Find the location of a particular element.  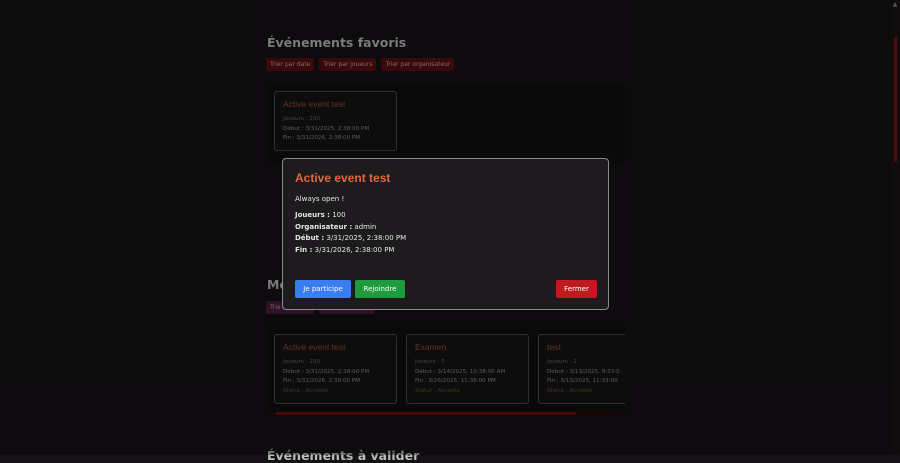

modal-title: Active event test is located at coordinates (343, 178).